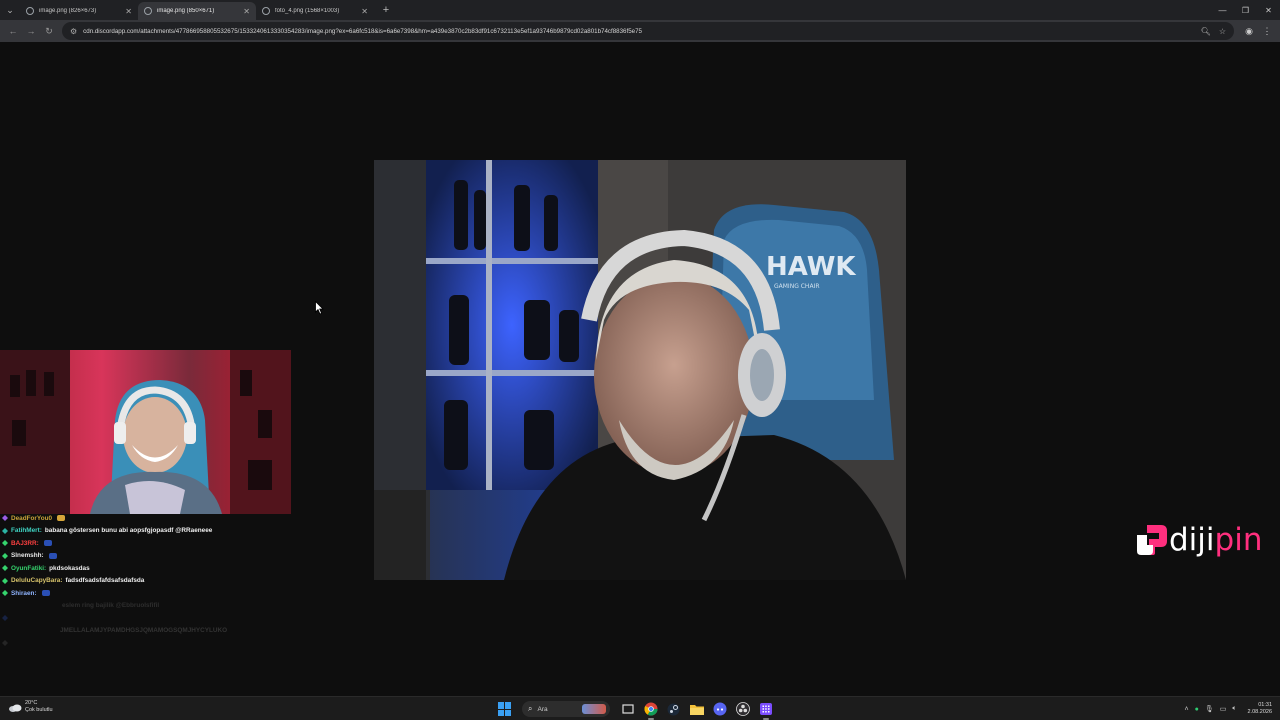 This screenshot has height=720, width=1280. I want to click on chat-message-faded: JMELLALAMJYPAMDHGSJQMAMOGSQMJHYCYLUKO, so click(147, 631).